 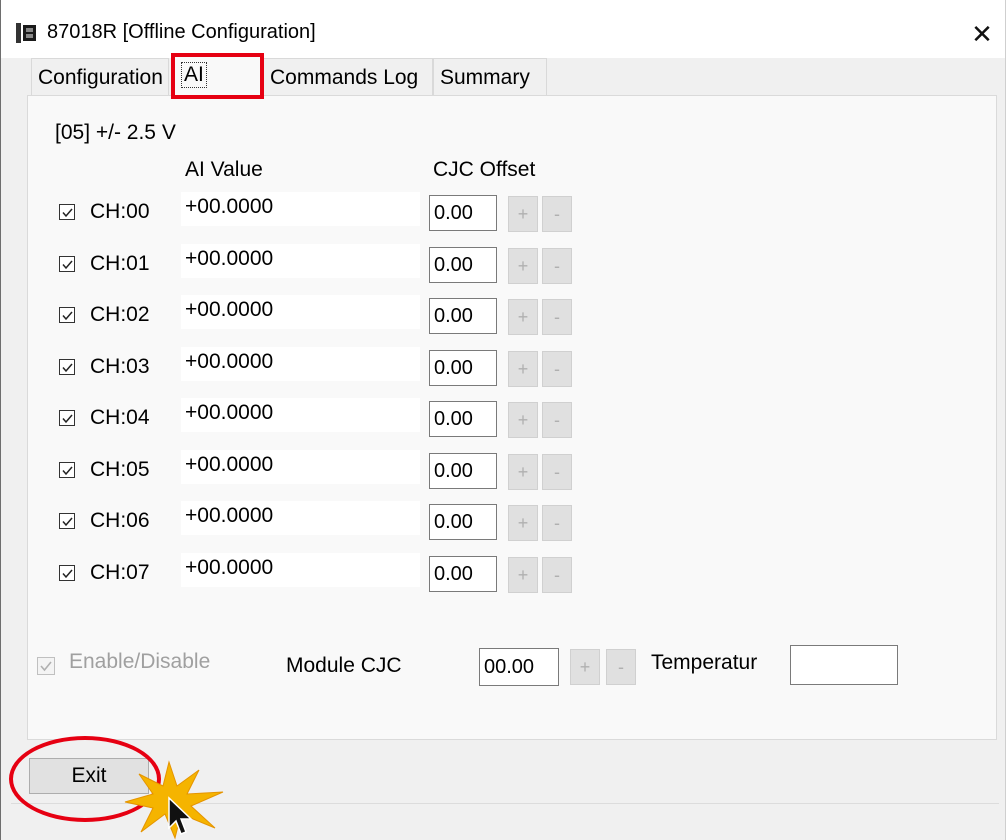 I want to click on channel-label: CH:07, so click(x=120, y=572).